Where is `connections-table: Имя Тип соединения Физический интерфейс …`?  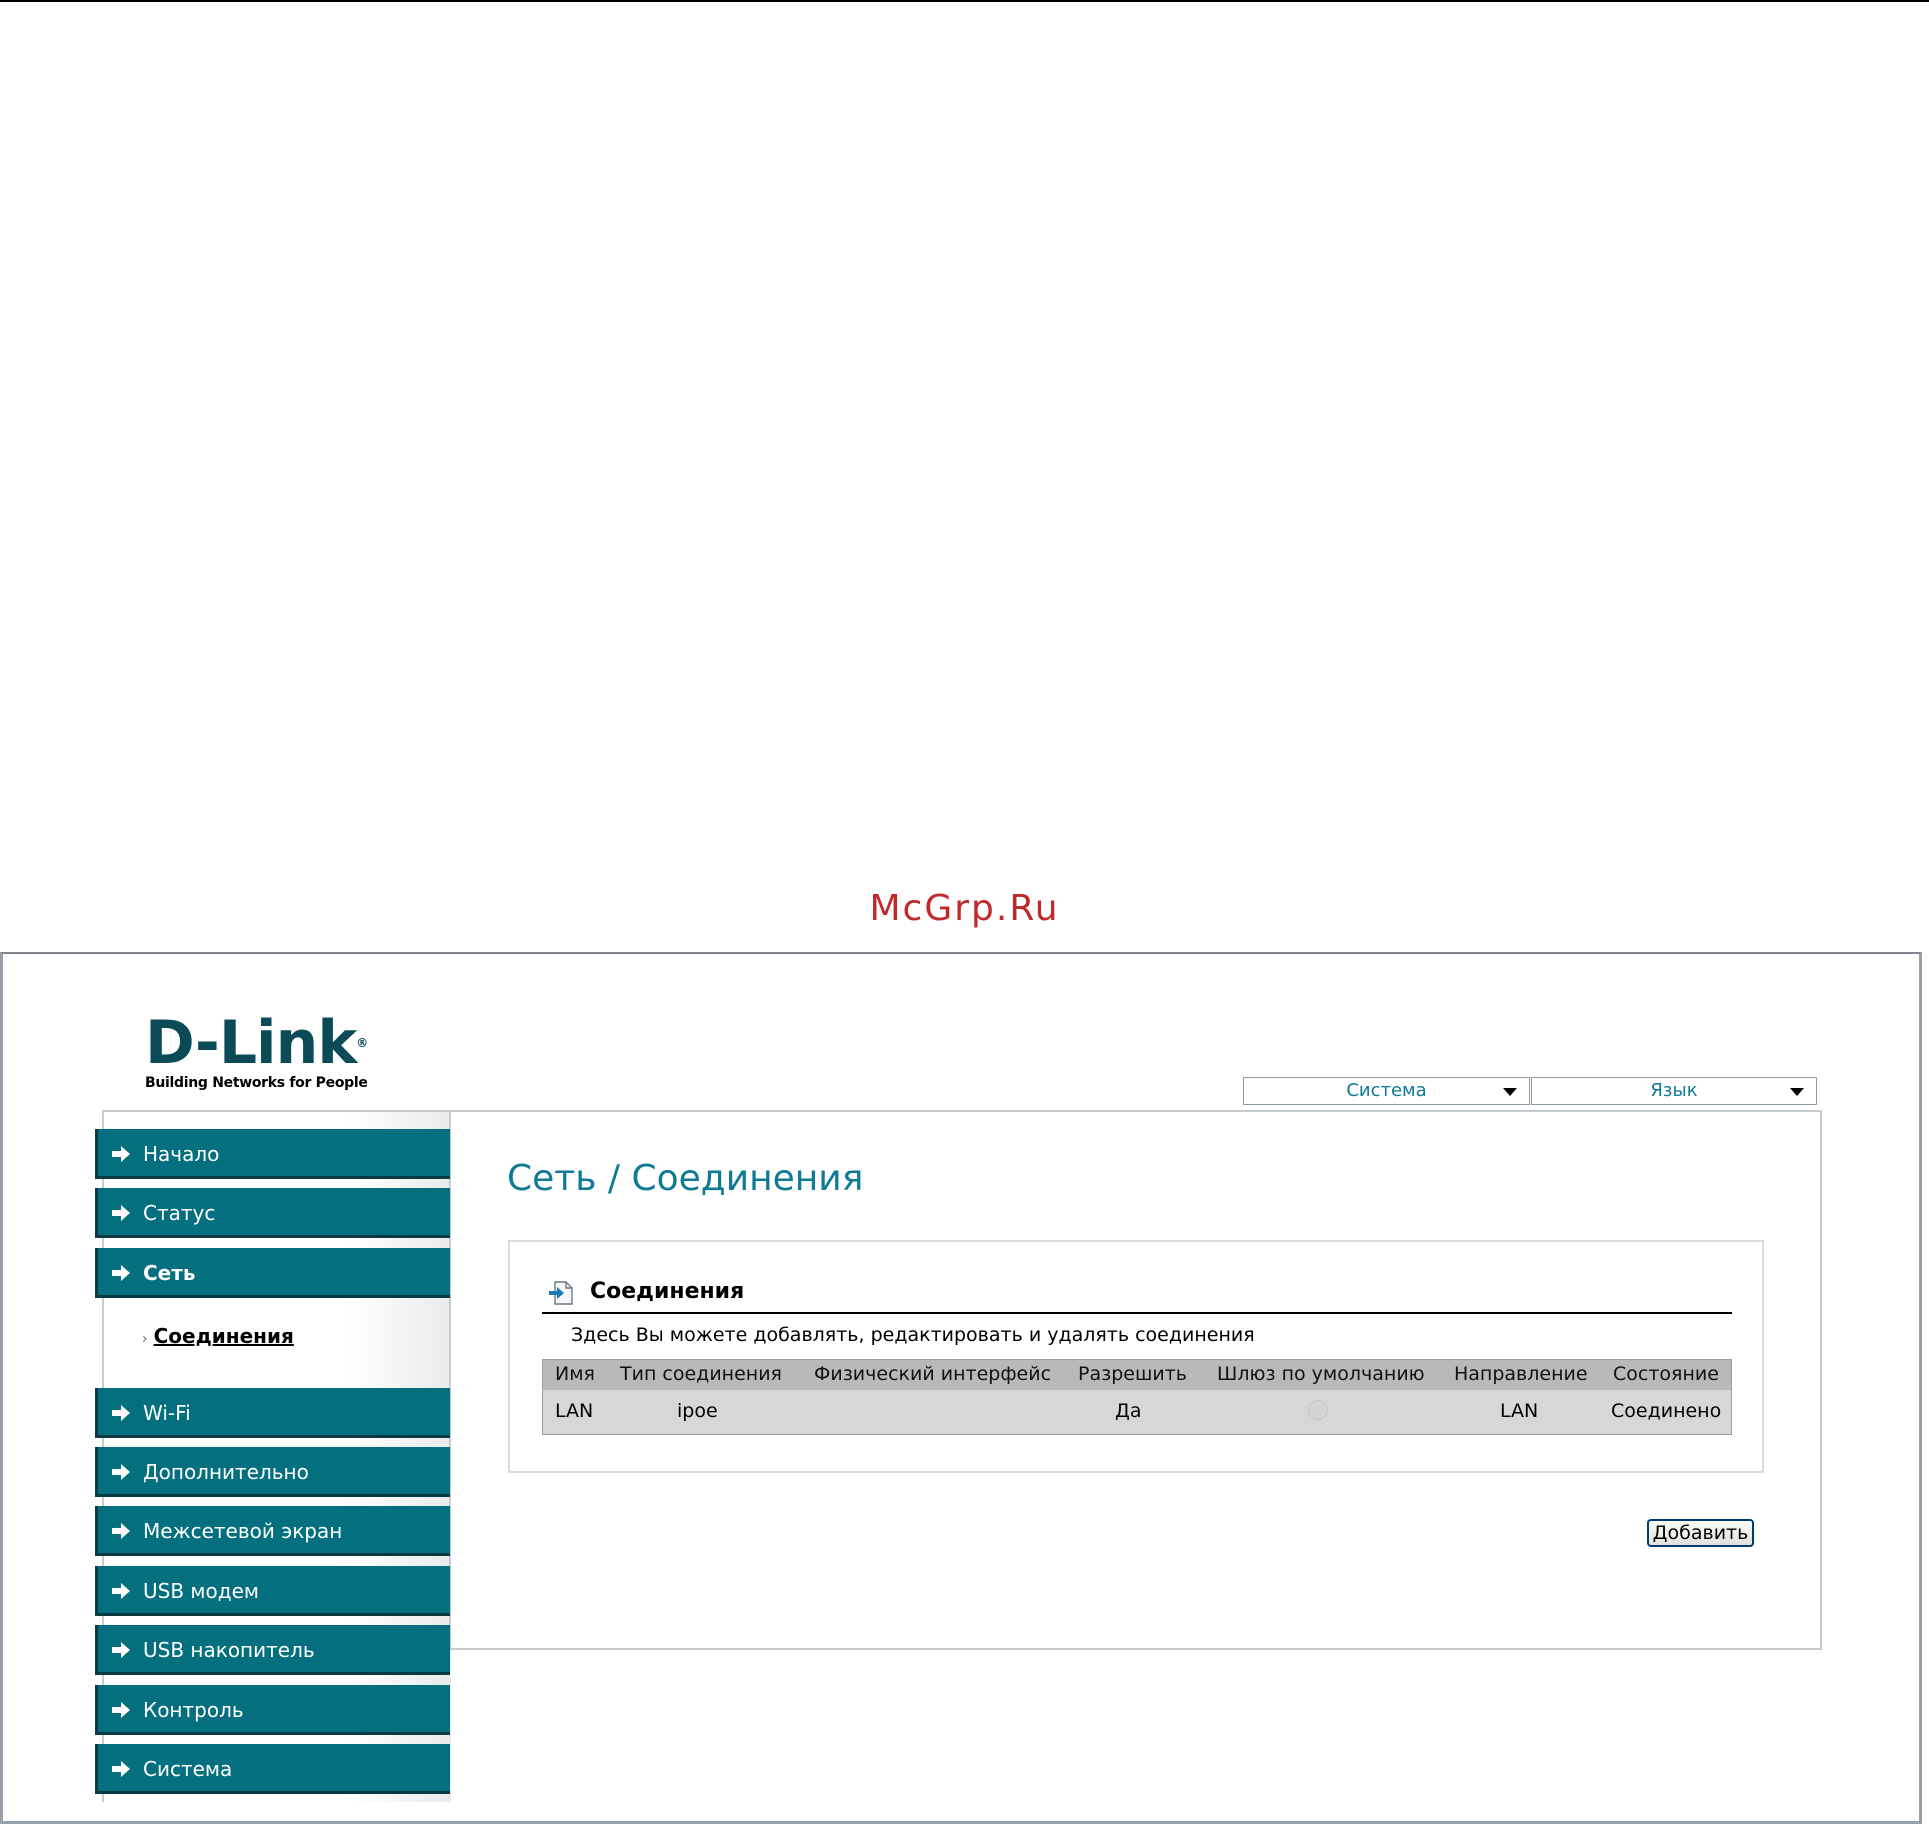
connections-table: Имя Тип соединения Физический интерфейс … is located at coordinates (1137, 1397).